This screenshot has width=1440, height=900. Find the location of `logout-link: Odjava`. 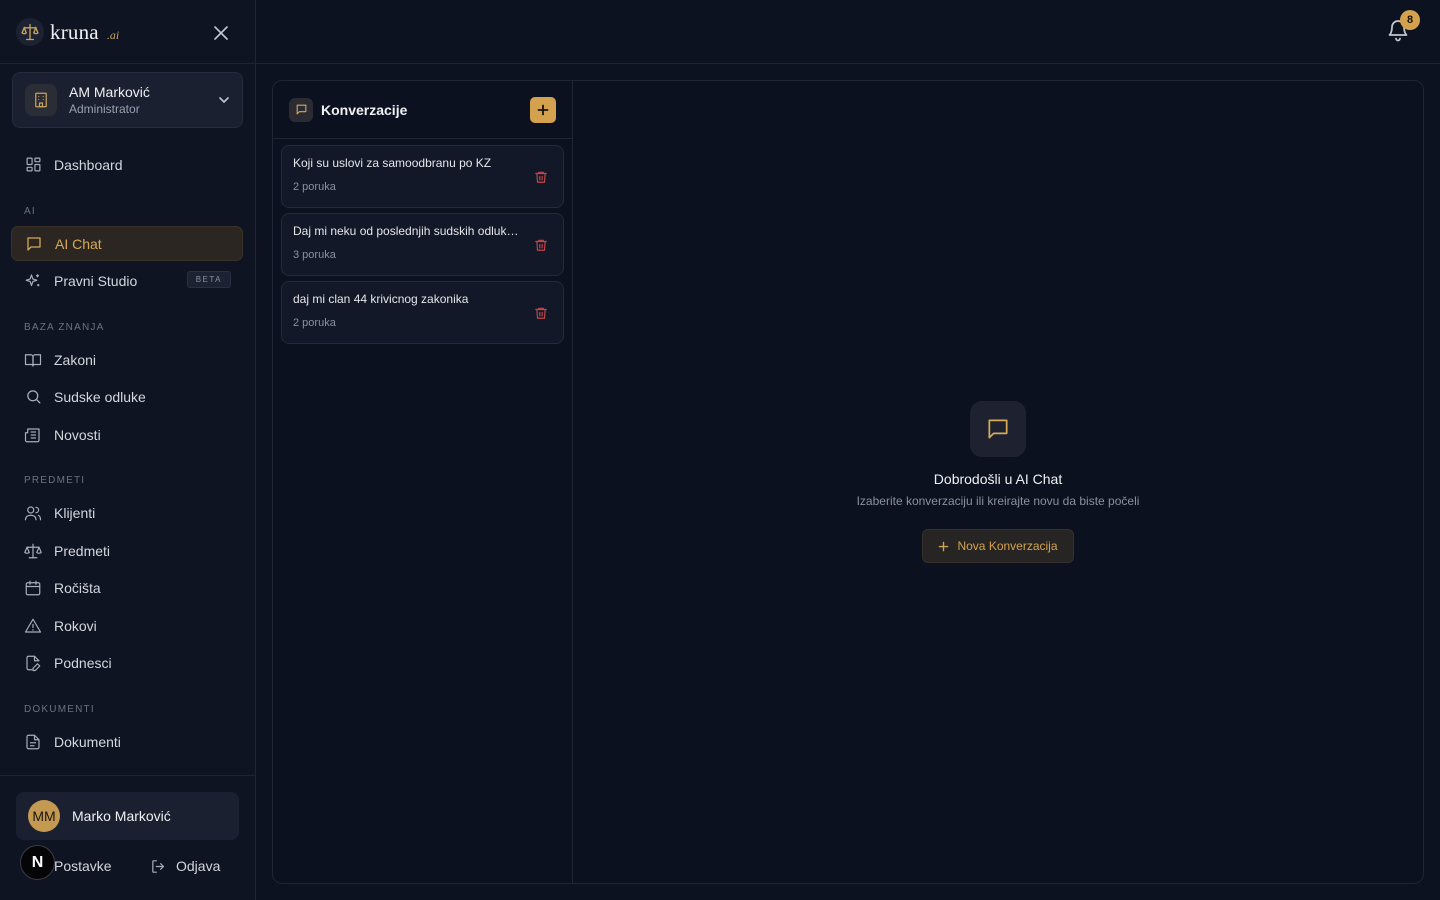

logout-link: Odjava is located at coordinates (185, 866).